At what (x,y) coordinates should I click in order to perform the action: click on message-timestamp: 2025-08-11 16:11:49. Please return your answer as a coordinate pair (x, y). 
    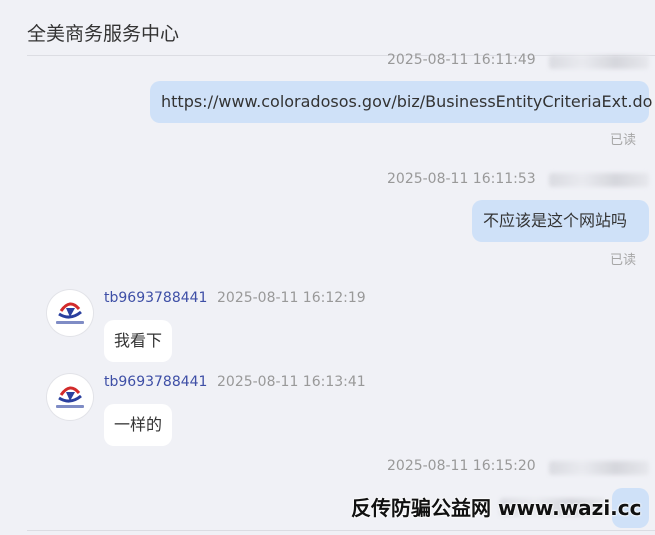
    Looking at the image, I should click on (461, 60).